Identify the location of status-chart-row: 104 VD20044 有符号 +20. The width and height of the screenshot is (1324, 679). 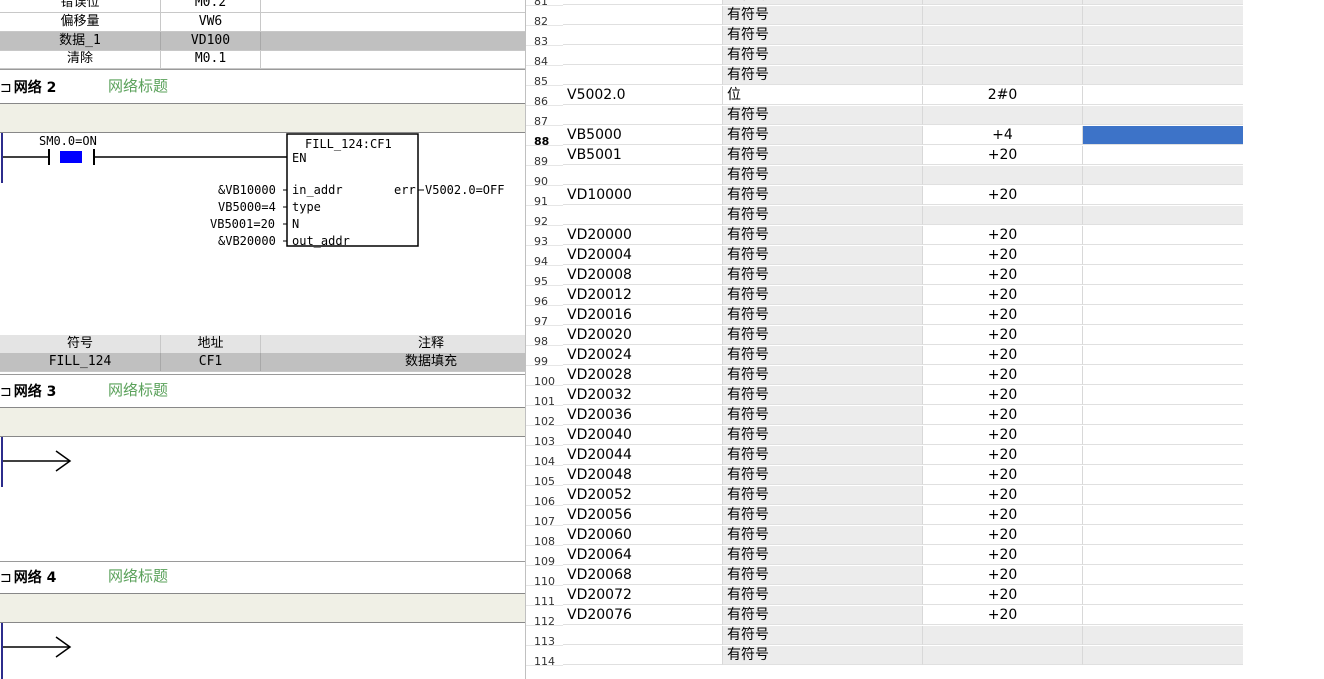
(884, 456).